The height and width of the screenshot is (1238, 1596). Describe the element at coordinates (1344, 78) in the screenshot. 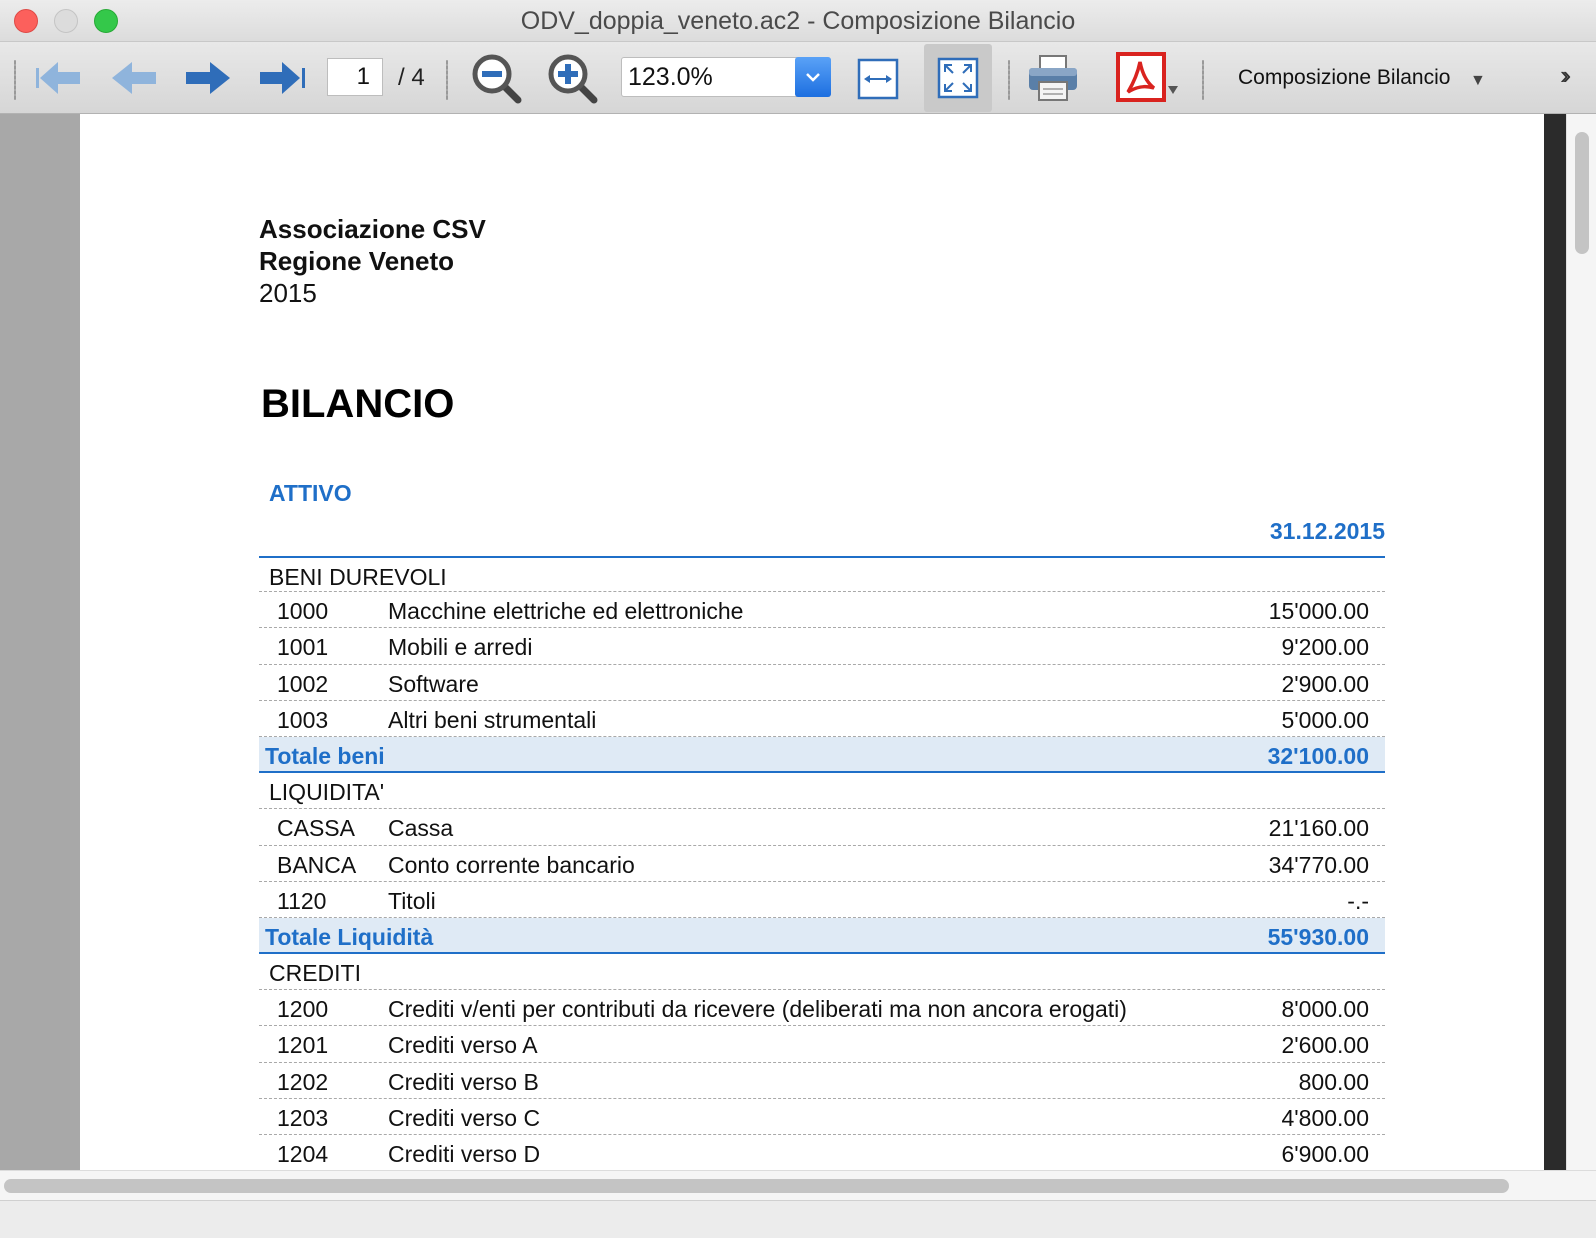

I see `view-selector: Composizione Bilancio` at that location.